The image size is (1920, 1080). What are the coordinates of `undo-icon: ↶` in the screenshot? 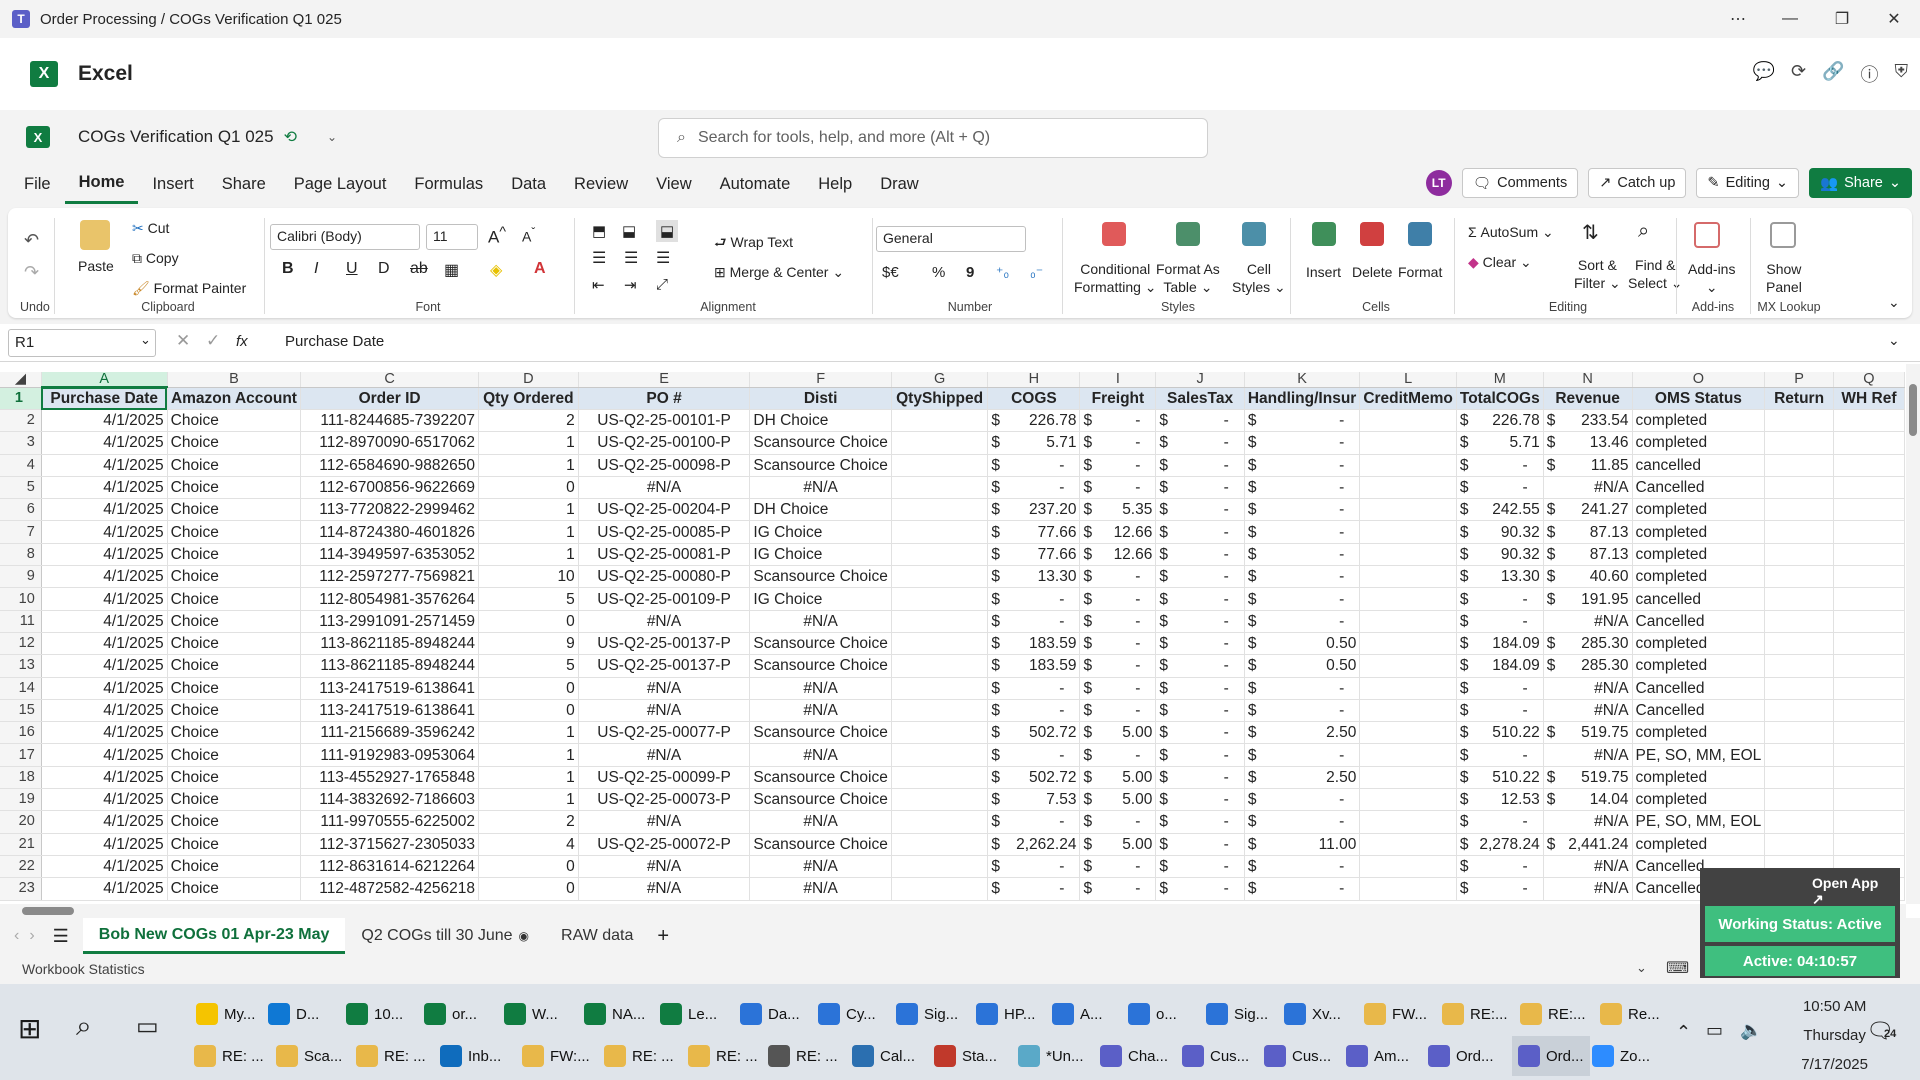 It's located at (31, 240).